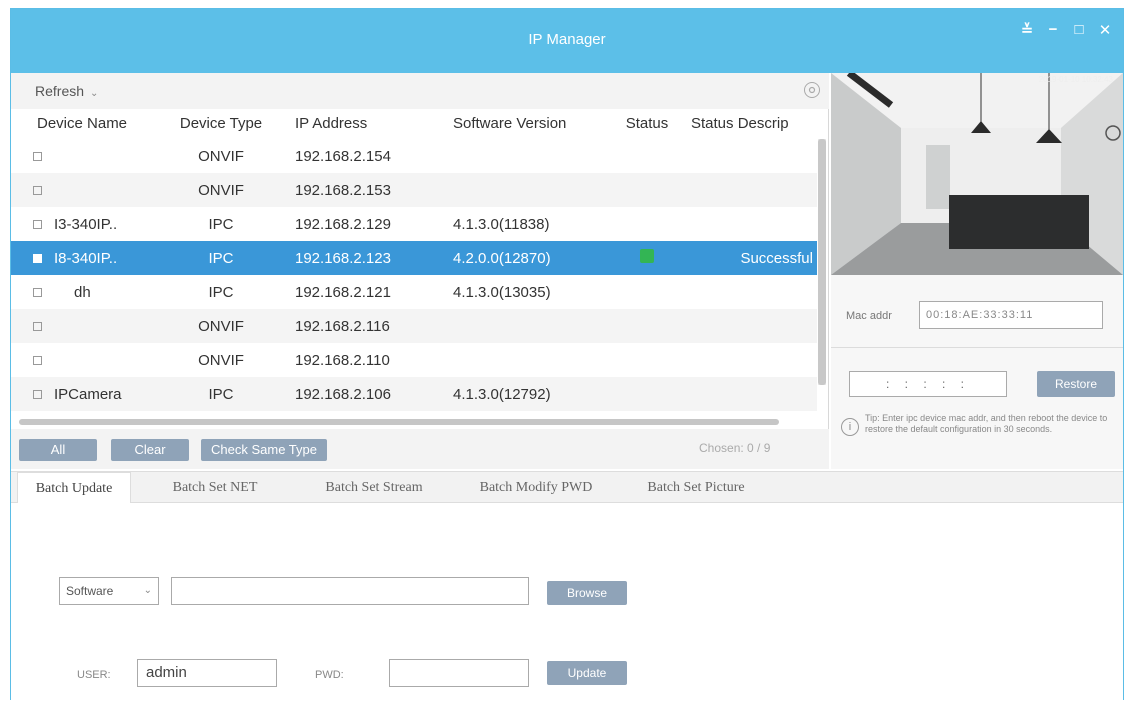 This screenshot has width=1132, height=706. I want to click on ip-address-cell: 192.168.2.129, so click(343, 224).